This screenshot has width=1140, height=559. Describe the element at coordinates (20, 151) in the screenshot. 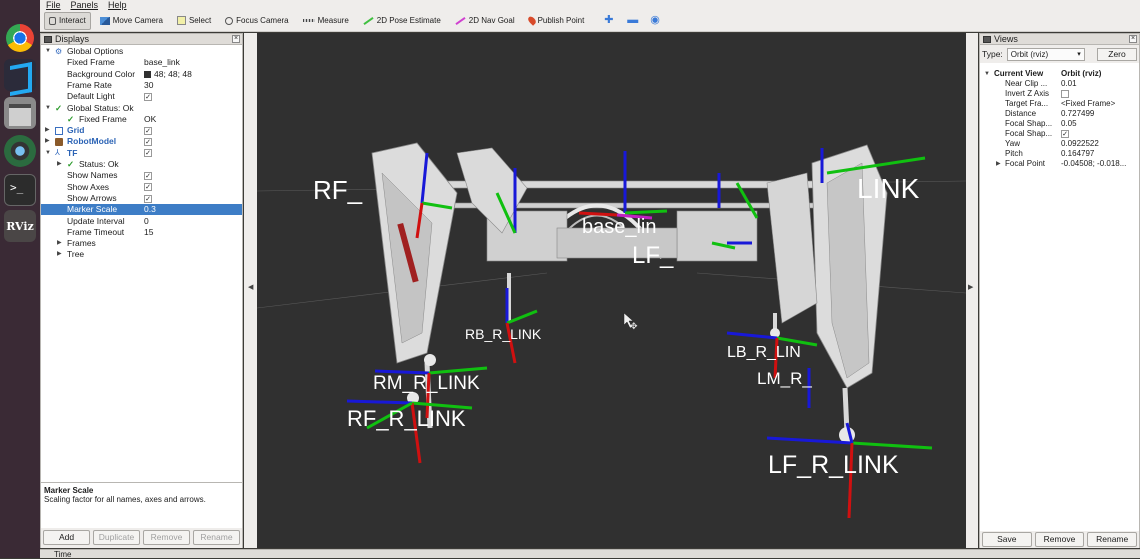

I see `globe-icon` at that location.